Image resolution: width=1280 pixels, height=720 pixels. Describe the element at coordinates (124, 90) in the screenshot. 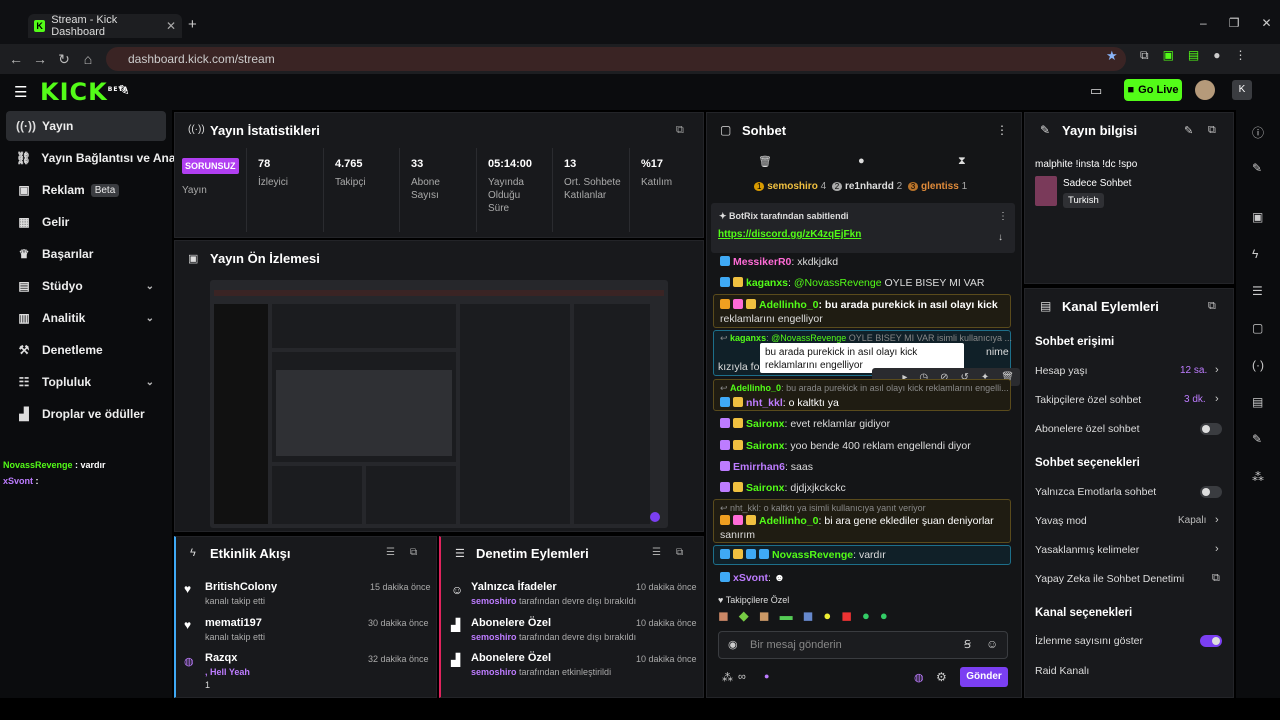

I see `tools-icon: ✎` at that location.